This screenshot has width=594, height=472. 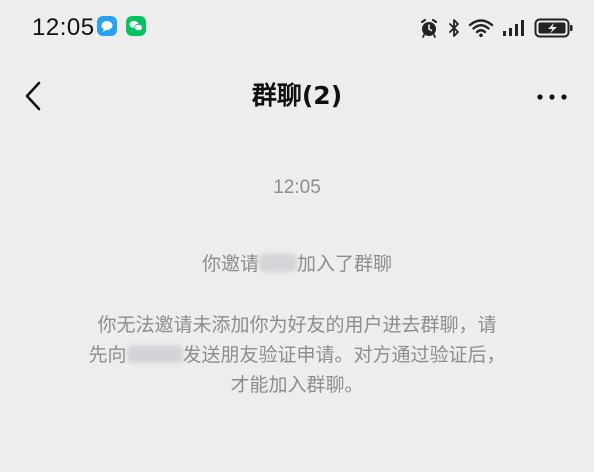 I want to click on status-icons, so click(x=496, y=28).